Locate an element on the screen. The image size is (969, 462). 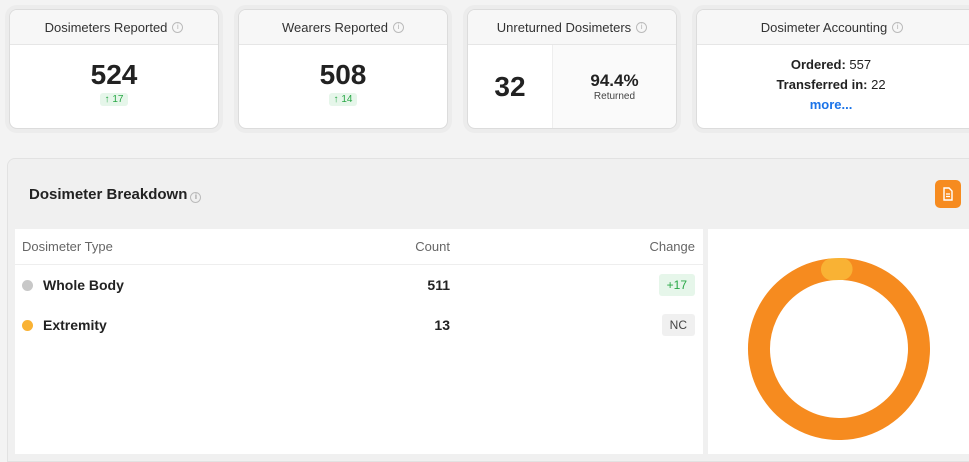
donut-slice-whole-body is located at coordinates (839, 349).